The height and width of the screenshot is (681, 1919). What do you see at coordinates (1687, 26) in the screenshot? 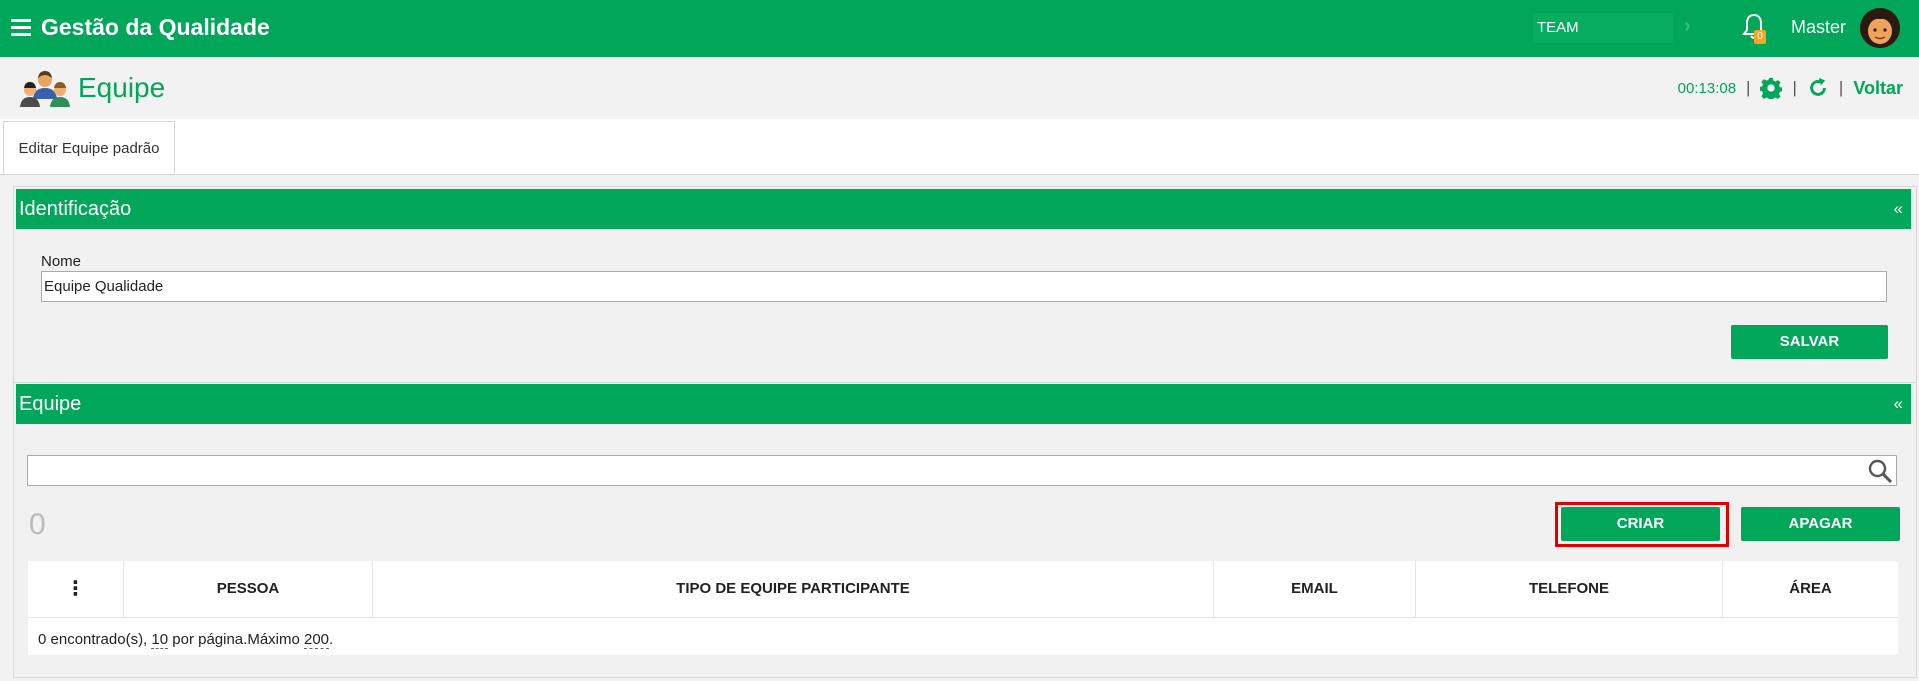
I see `chevron-right-icon: ›` at bounding box center [1687, 26].